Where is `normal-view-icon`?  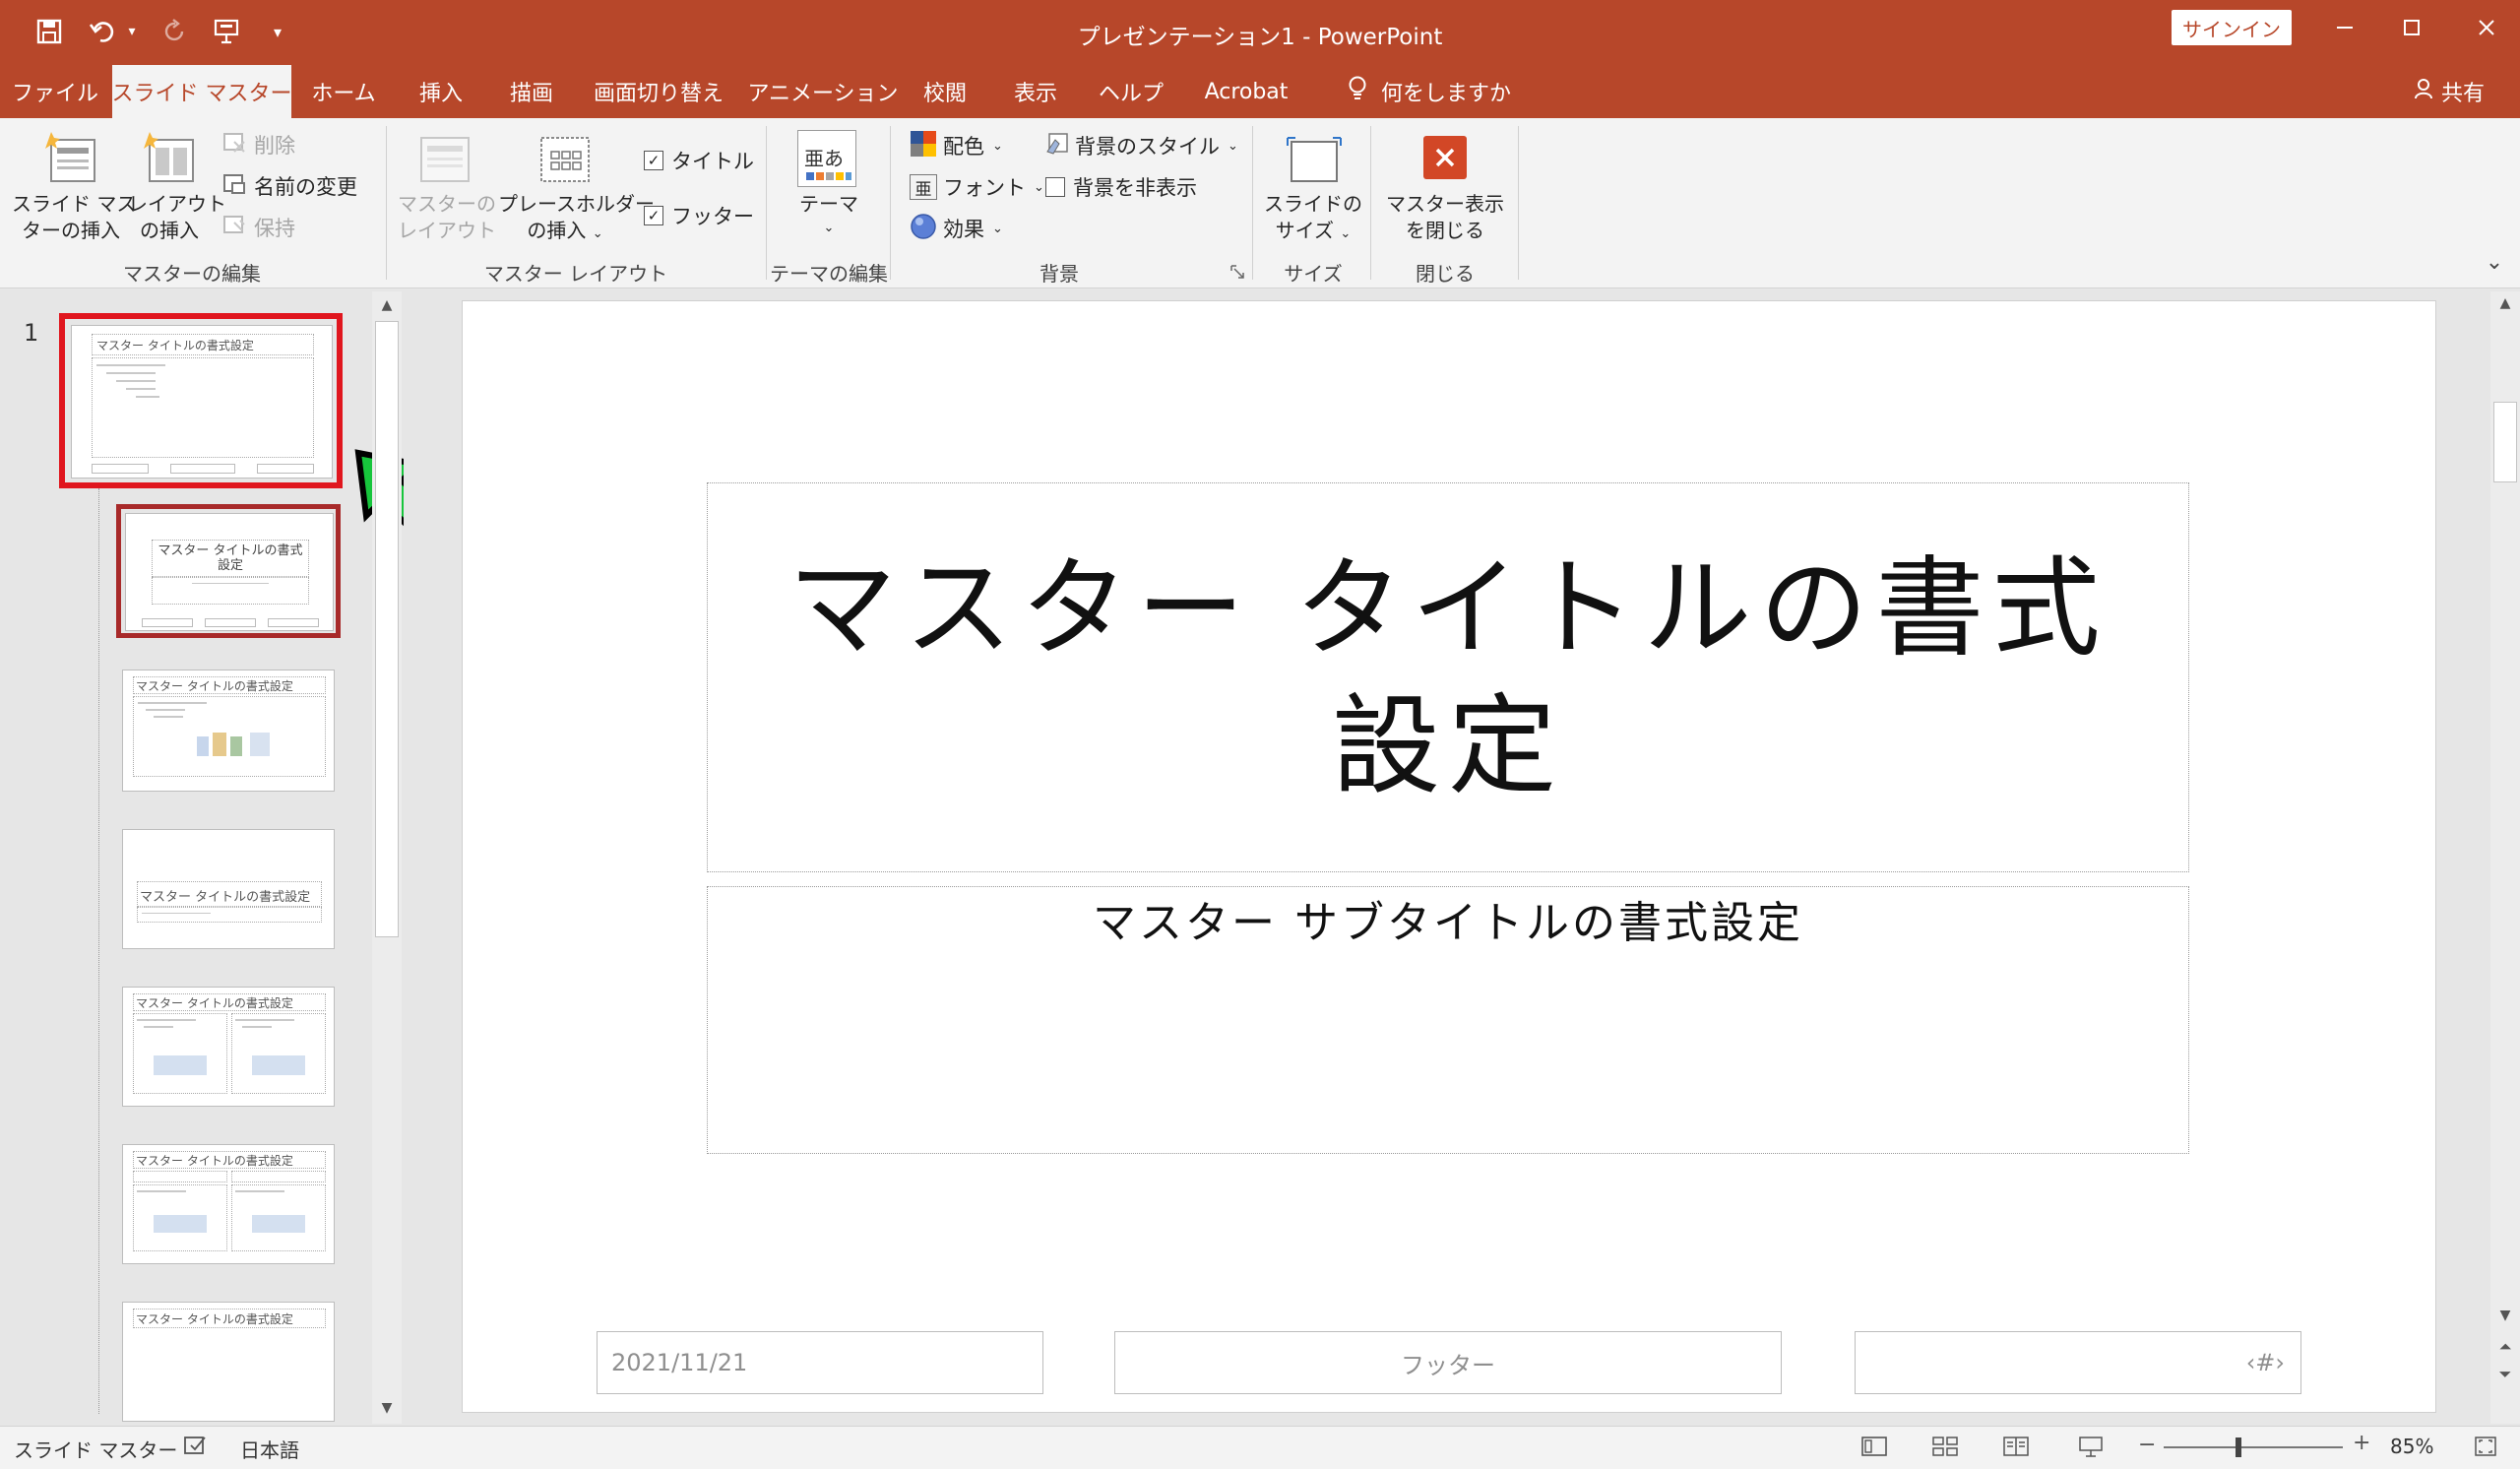 normal-view-icon is located at coordinates (1874, 1449).